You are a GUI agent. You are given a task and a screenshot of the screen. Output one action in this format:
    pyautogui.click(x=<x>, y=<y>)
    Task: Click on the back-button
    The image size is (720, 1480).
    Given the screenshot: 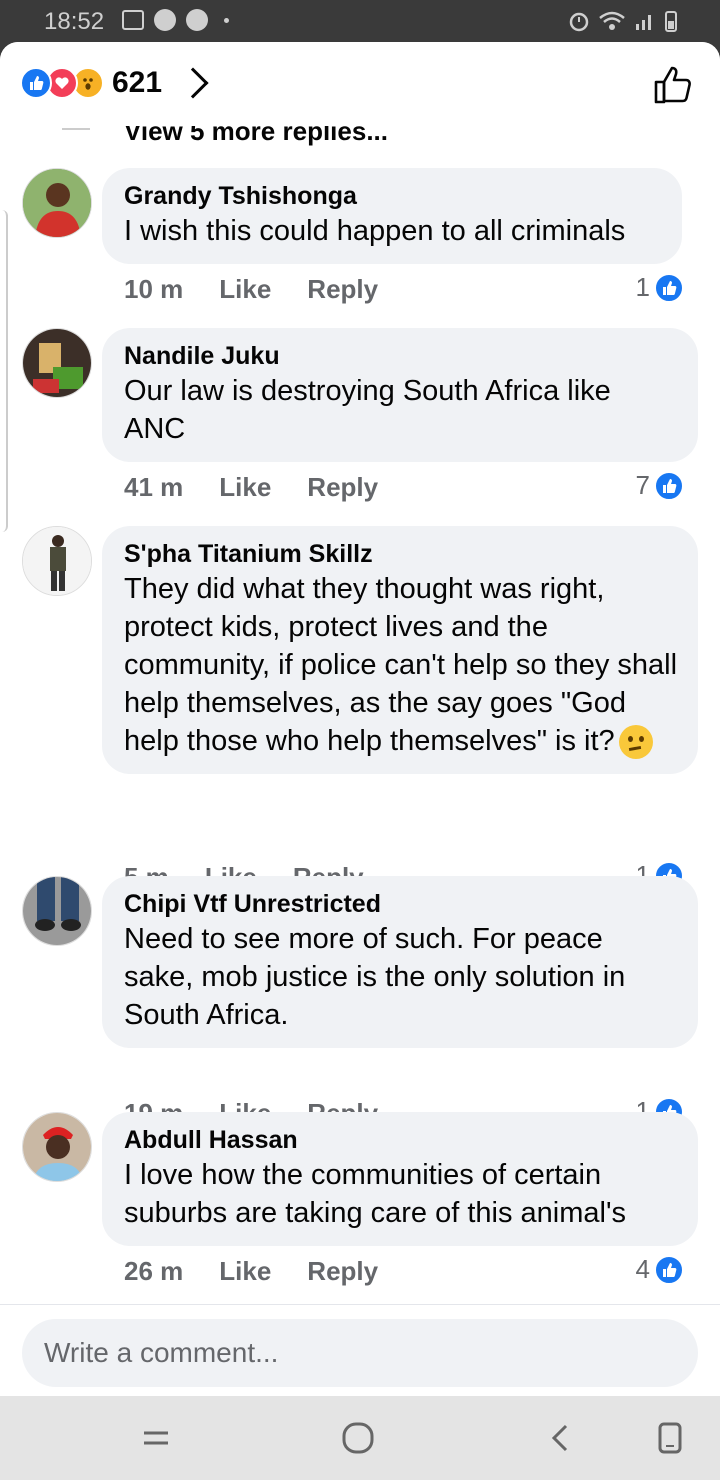 What is the action you would take?
    pyautogui.click(x=560, y=1438)
    